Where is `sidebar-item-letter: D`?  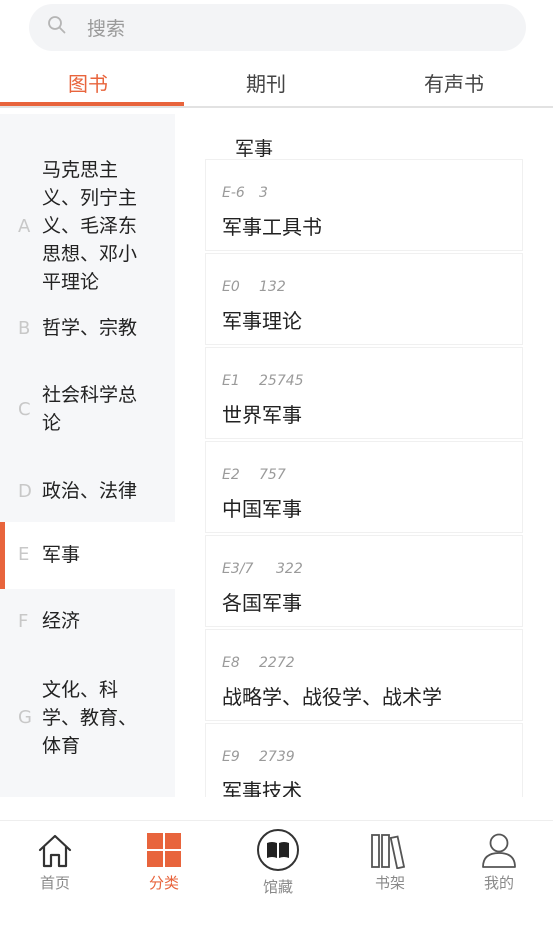
sidebar-item-letter: D is located at coordinates (25, 491).